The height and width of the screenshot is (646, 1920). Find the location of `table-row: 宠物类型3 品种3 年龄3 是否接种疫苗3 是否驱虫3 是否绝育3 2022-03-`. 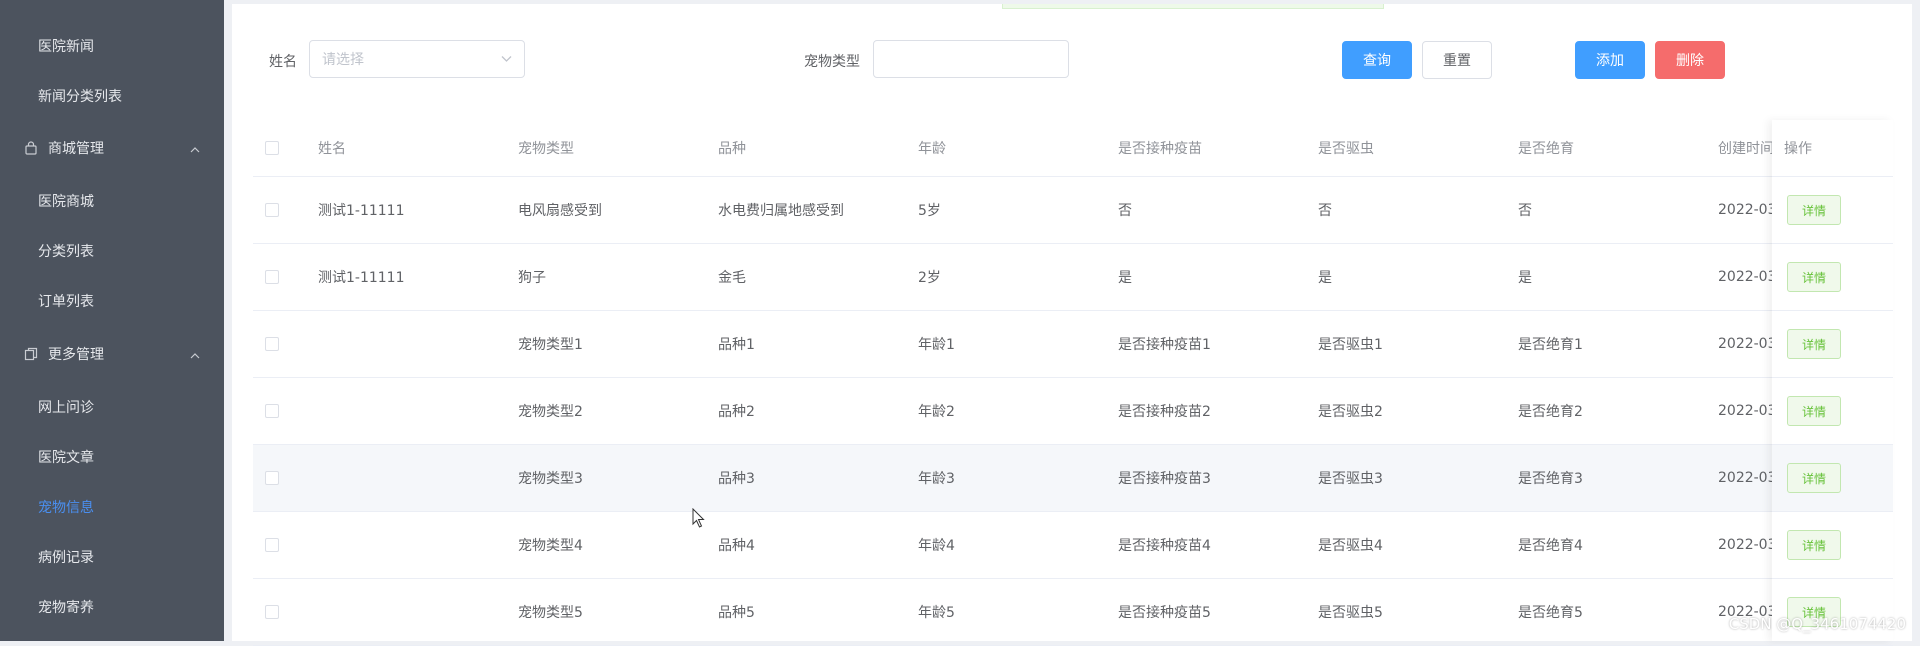

table-row: 宠物类型3 品种3 年龄3 是否接种疫苗3 是否驱虫3 是否绝育3 2022-03- is located at coordinates (1073, 478).